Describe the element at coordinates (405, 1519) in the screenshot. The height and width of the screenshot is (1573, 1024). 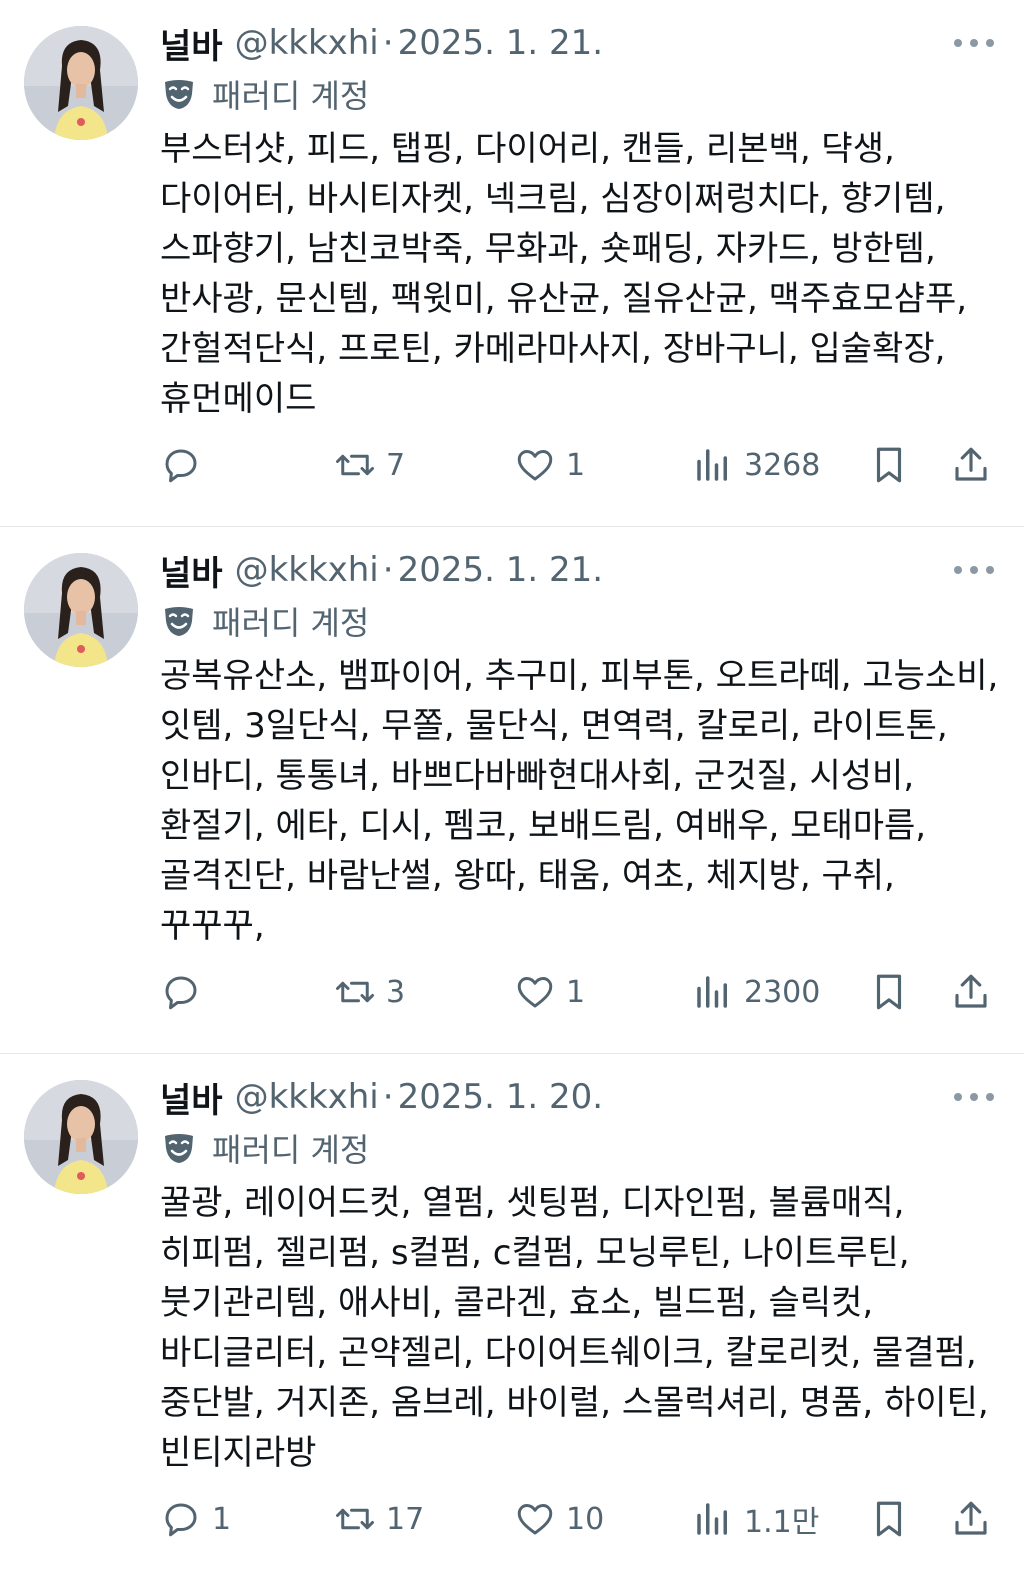
I see `retweet-count: 17` at that location.